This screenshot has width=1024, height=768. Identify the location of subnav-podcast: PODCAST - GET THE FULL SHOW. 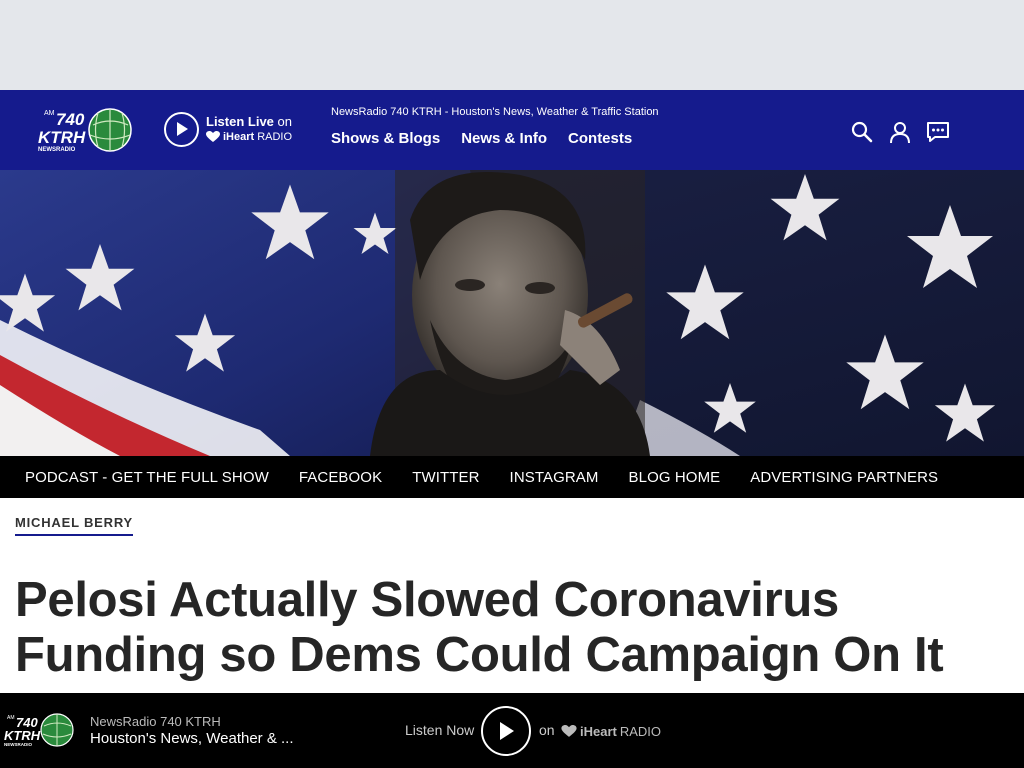
(147, 477).